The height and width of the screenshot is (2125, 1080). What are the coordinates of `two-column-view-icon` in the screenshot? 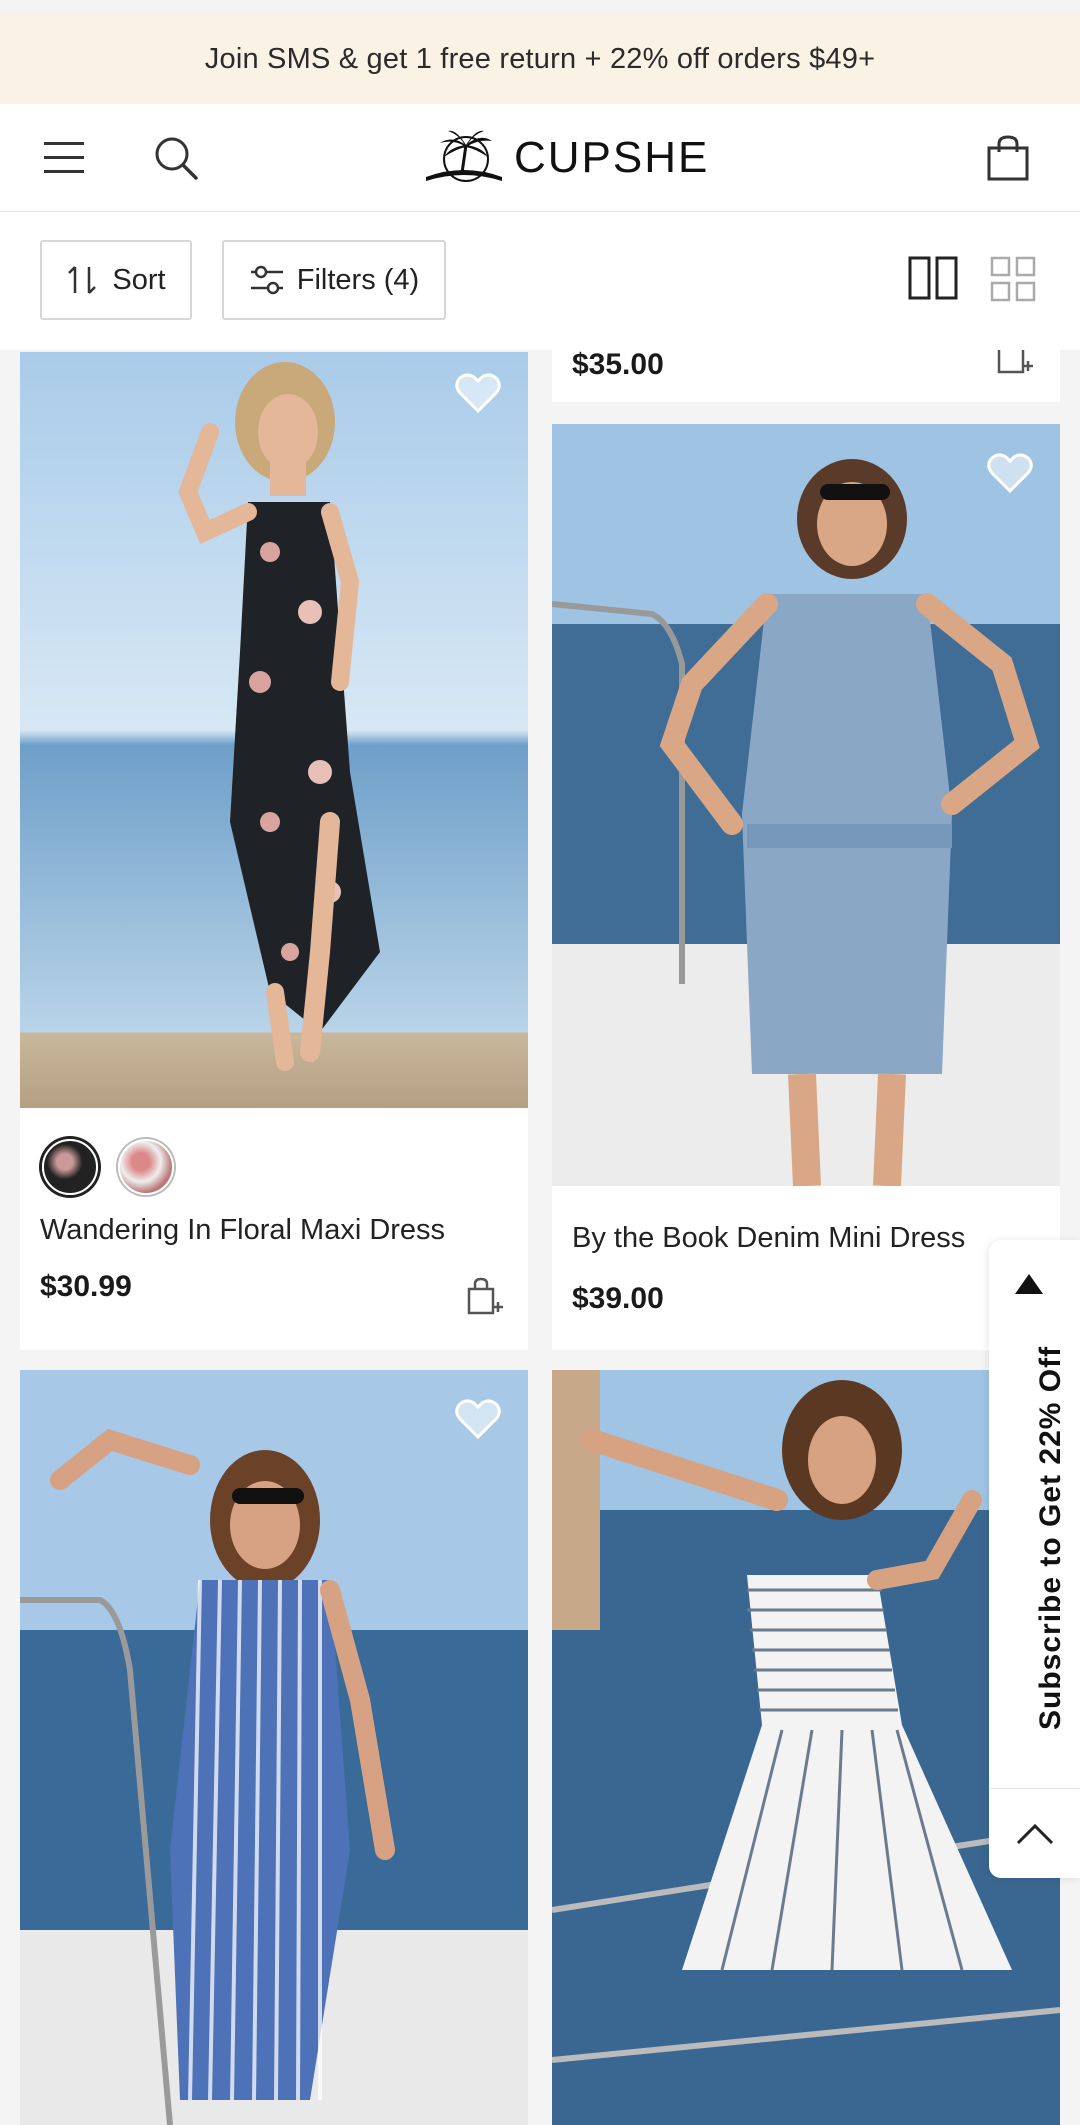 It's located at (933, 281).